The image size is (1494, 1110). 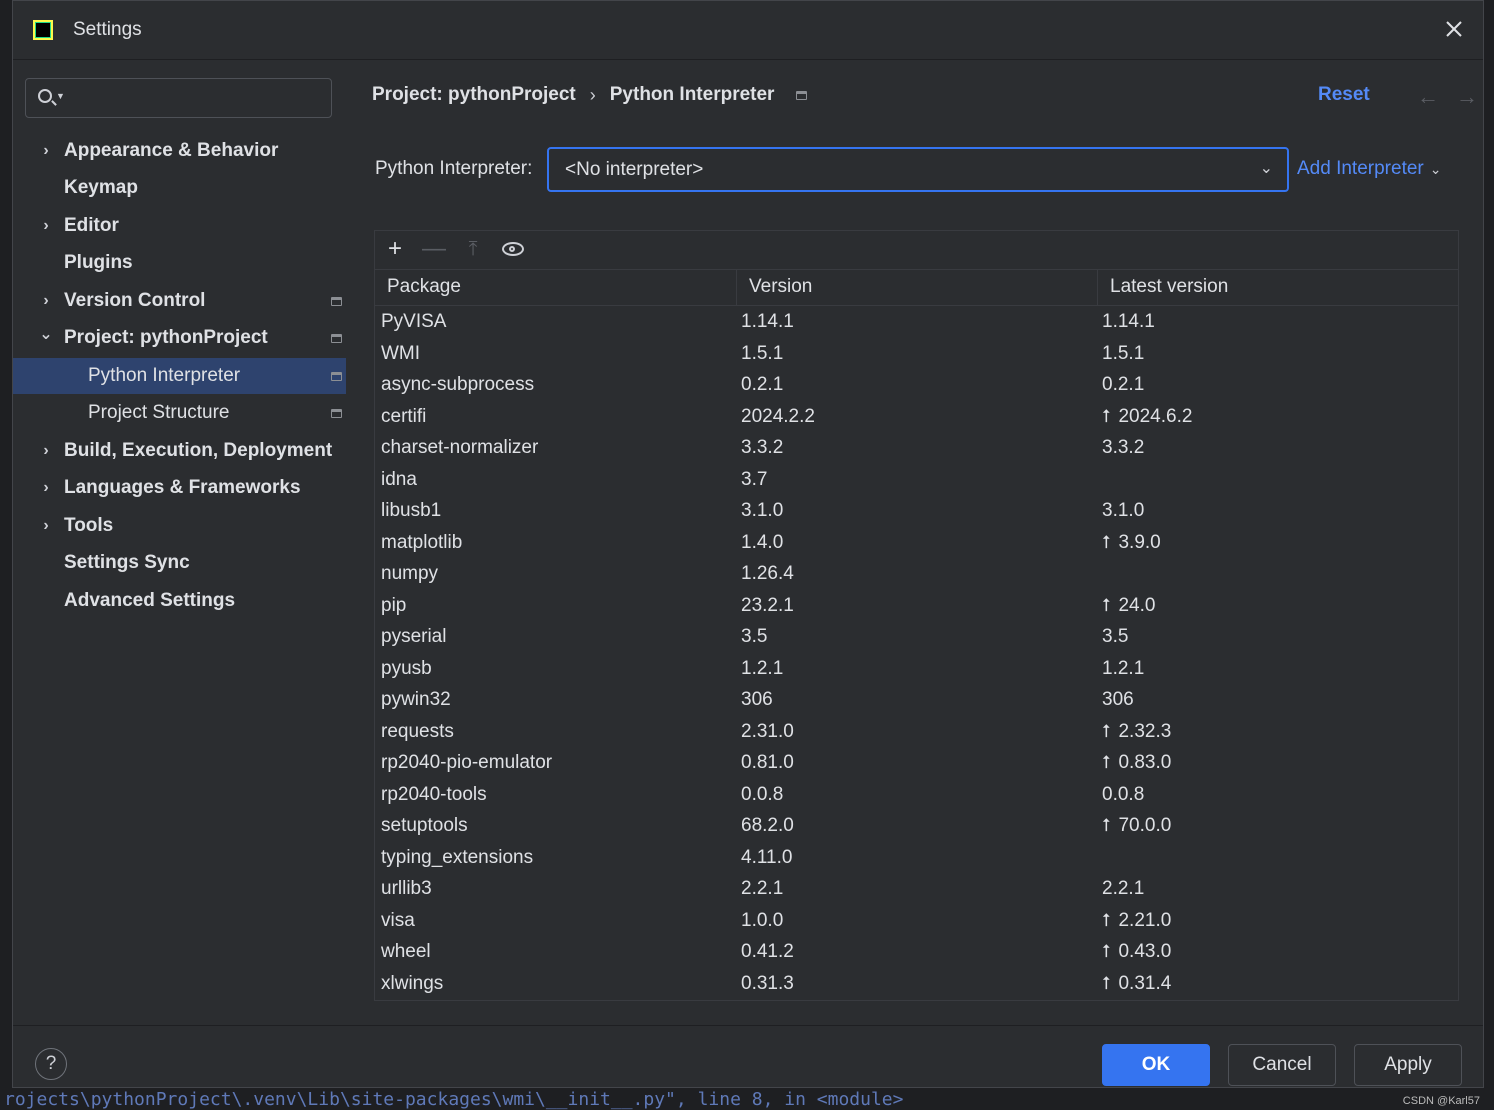 I want to click on sidebar-item-label: Keymap, so click(x=101, y=187).